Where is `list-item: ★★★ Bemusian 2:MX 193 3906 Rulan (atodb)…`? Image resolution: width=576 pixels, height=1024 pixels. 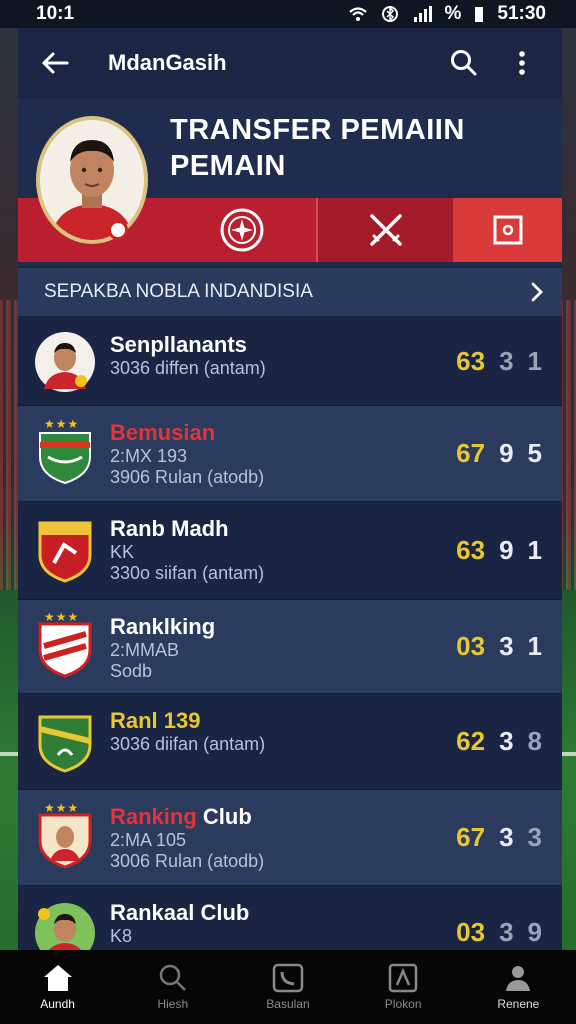 list-item: ★★★ Bemusian 2:MX 193 3906 Rulan (atodb)… is located at coordinates (290, 454).